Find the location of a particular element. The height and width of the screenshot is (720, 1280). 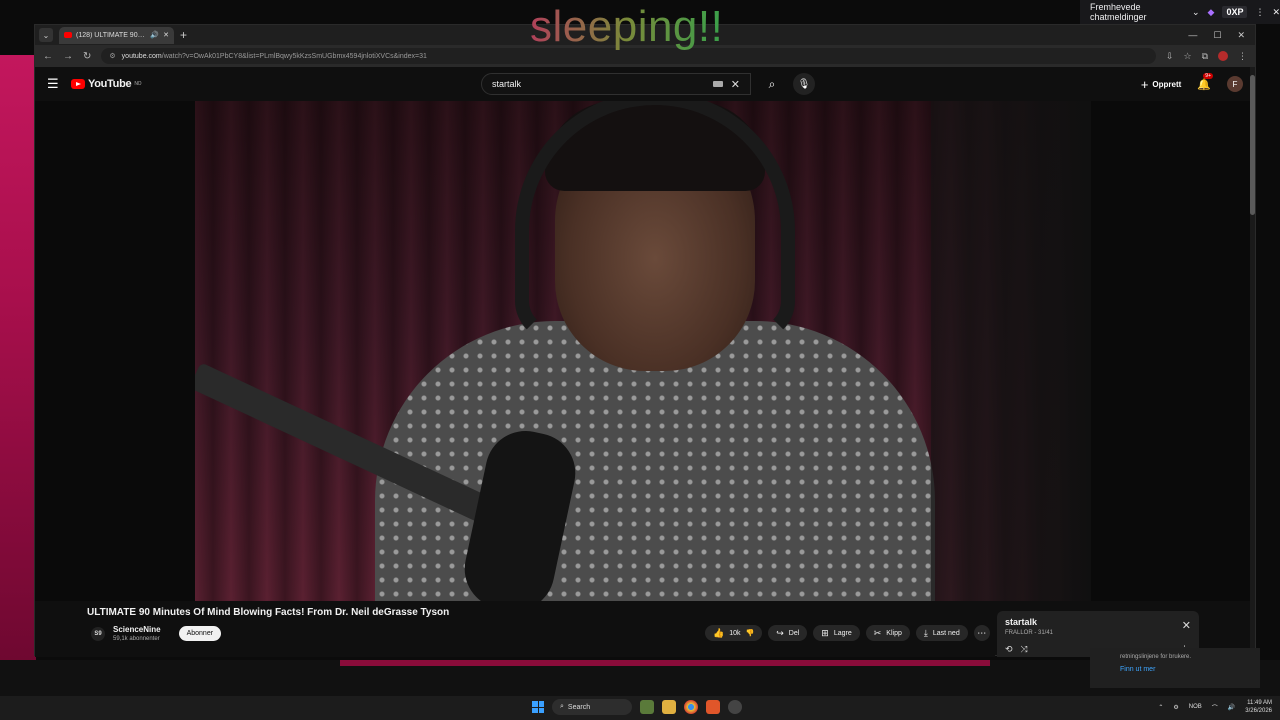

video-shadow is located at coordinates (1011, 351).